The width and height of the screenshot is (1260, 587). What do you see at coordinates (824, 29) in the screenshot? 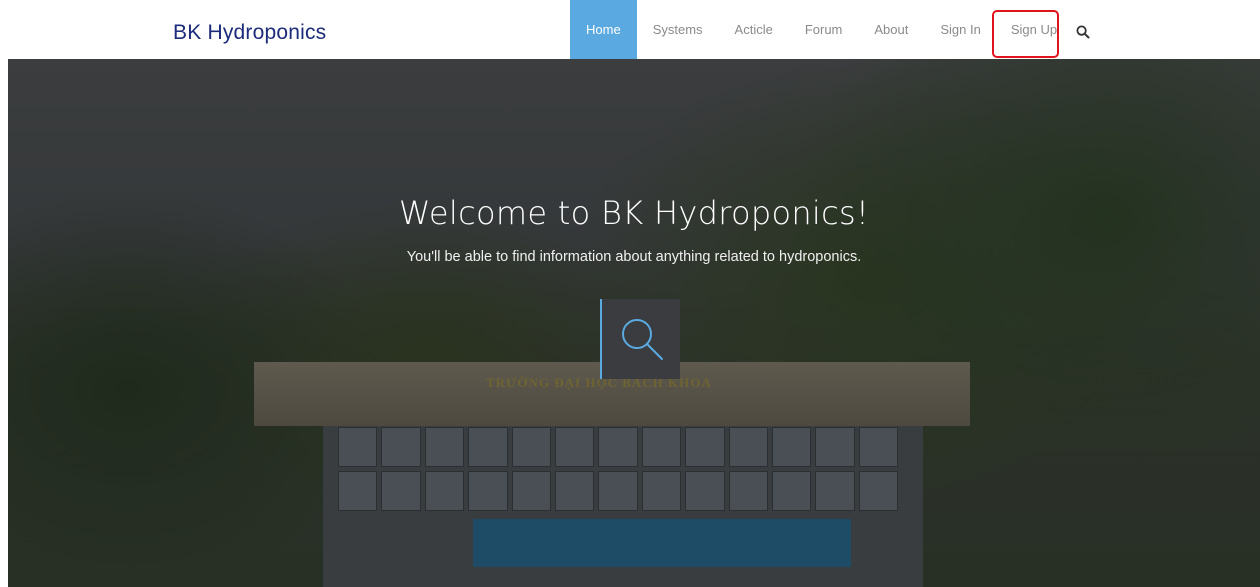
I see `nav-forum: Forum` at bounding box center [824, 29].